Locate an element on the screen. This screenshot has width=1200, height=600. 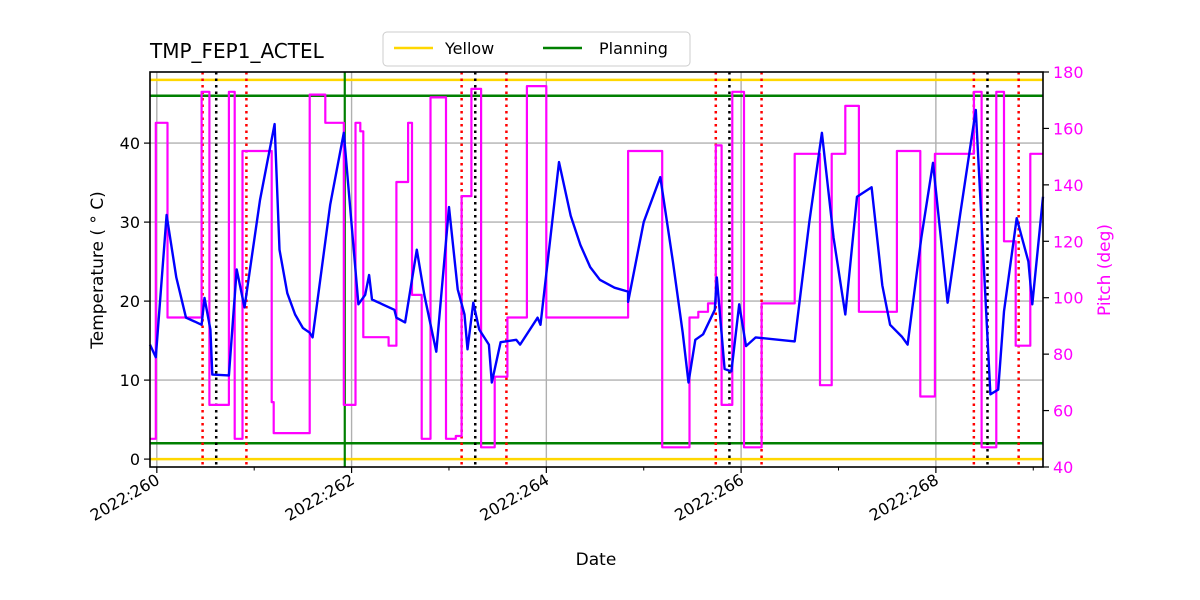
y2-tick-label: 160 is located at coordinates (1068, 128).